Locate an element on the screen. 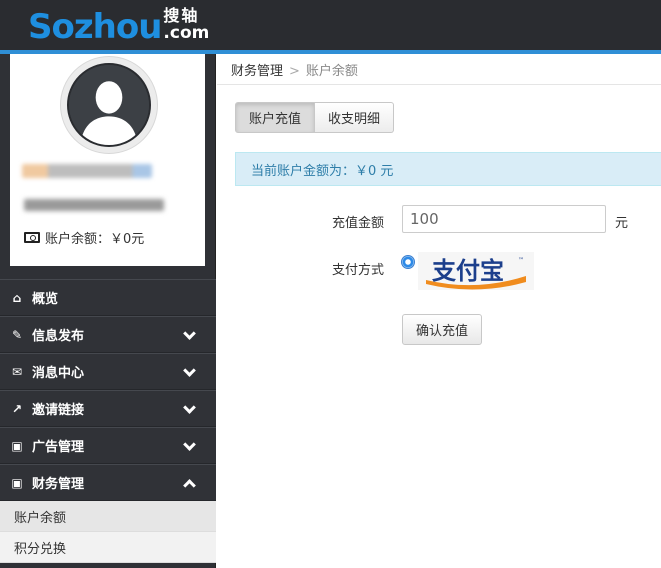  tab-group: 账户充值 收支明细 is located at coordinates (315, 117).